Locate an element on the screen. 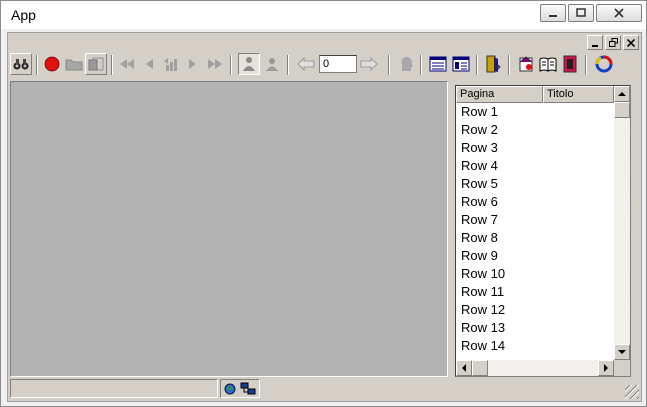 The image size is (647, 407). list-item: Row 9 is located at coordinates (535, 256).